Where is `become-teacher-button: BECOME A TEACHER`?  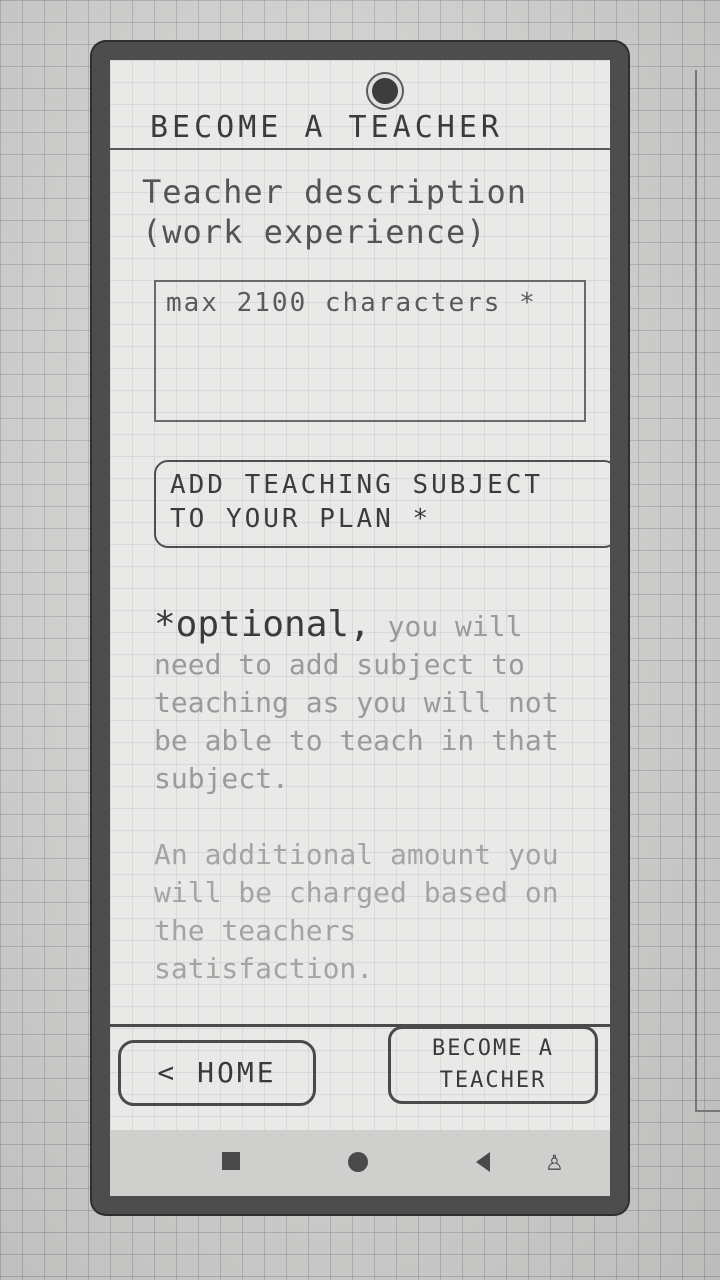 become-teacher-button: BECOME A TEACHER is located at coordinates (493, 1065).